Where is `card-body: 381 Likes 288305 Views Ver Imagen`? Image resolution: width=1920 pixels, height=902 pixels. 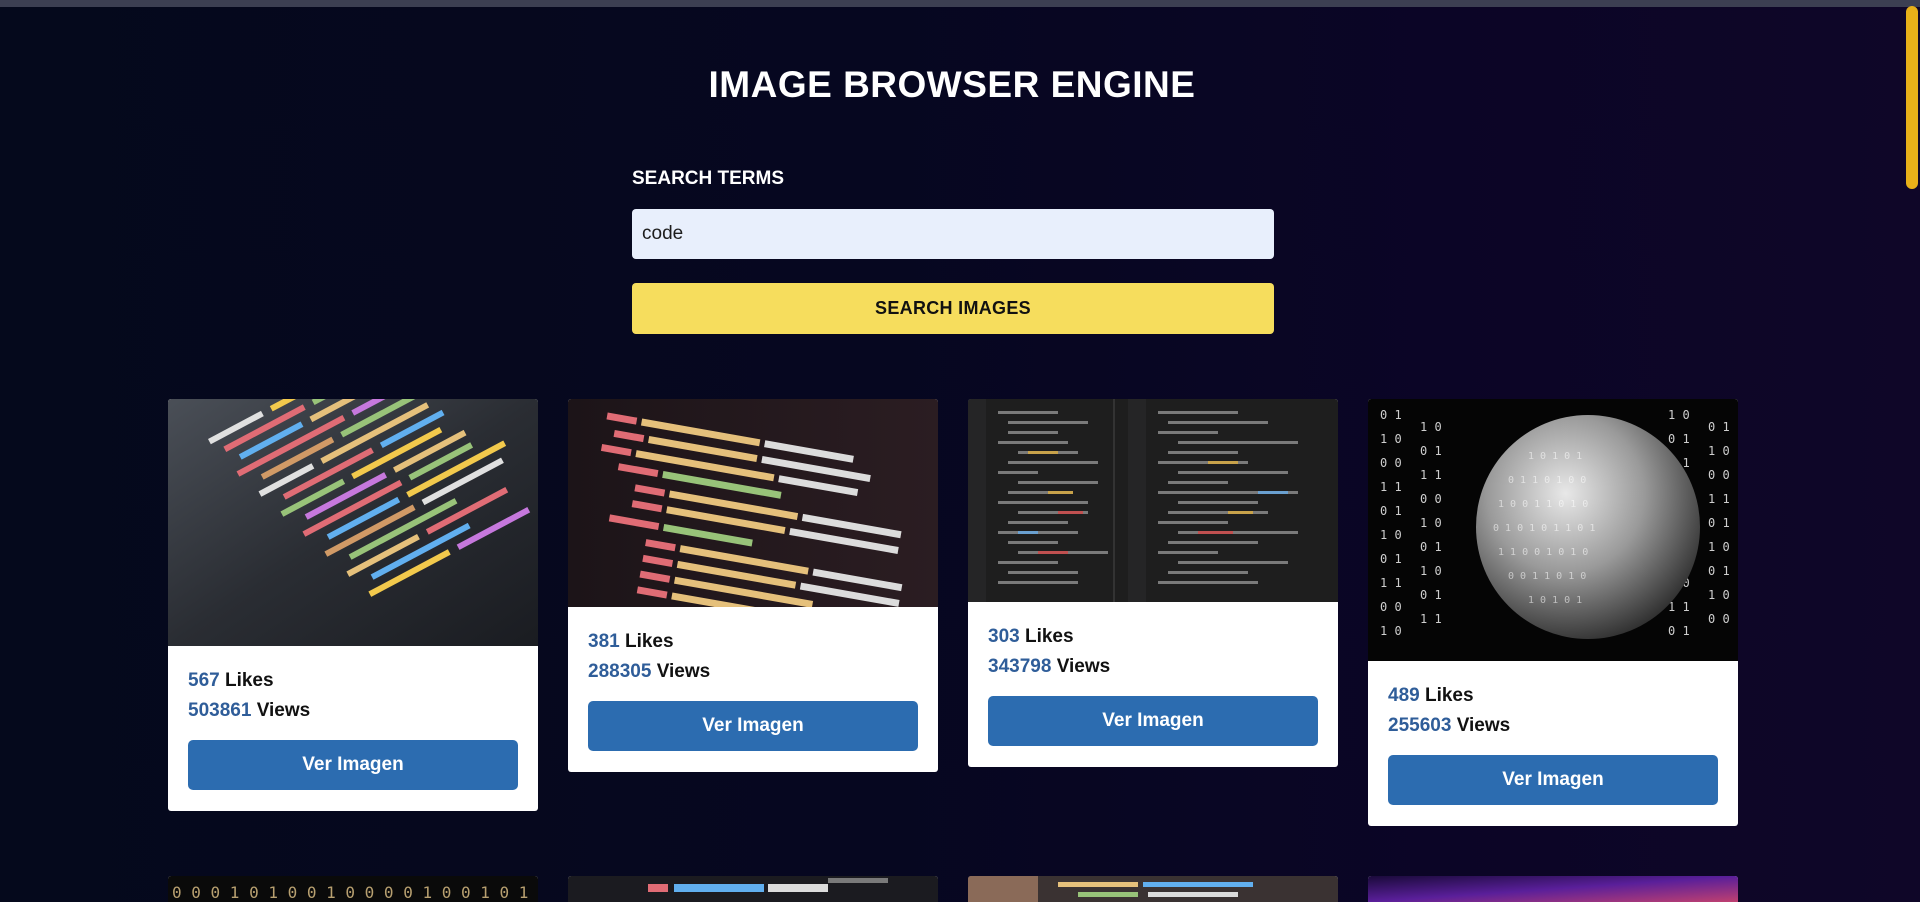 card-body: 381 Likes 288305 Views Ver Imagen is located at coordinates (753, 689).